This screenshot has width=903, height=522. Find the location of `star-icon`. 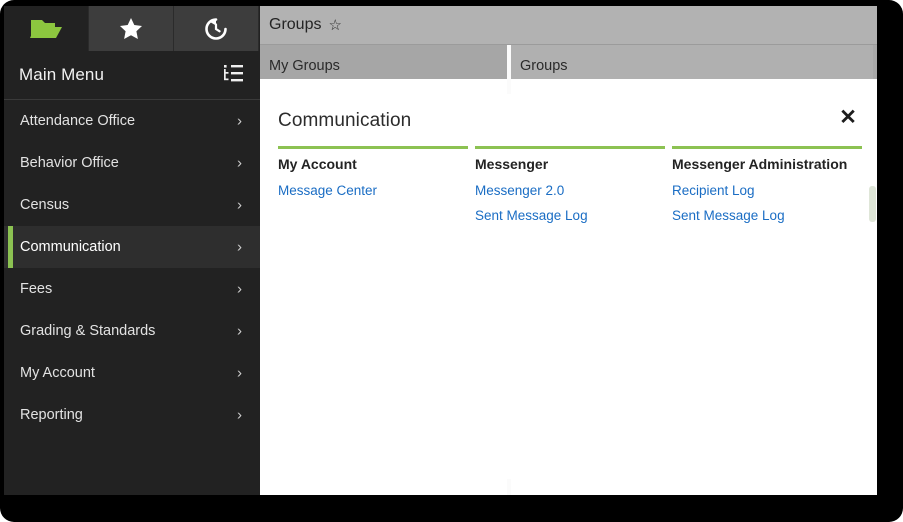

star-icon is located at coordinates (131, 28).